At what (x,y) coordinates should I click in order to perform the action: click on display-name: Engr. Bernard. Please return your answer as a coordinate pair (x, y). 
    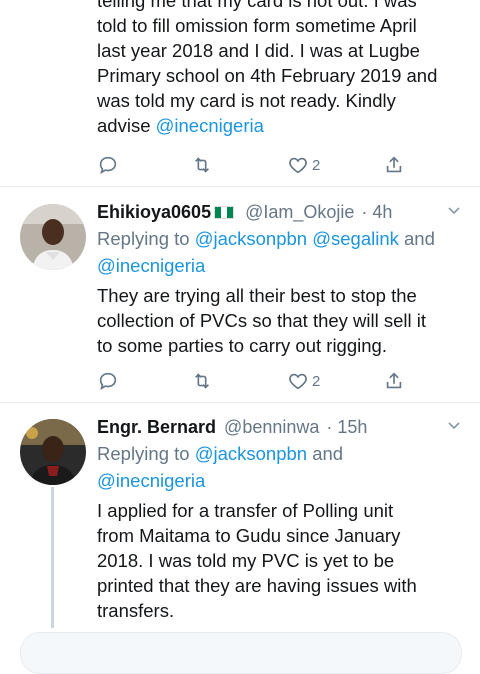
    Looking at the image, I should click on (156, 427).